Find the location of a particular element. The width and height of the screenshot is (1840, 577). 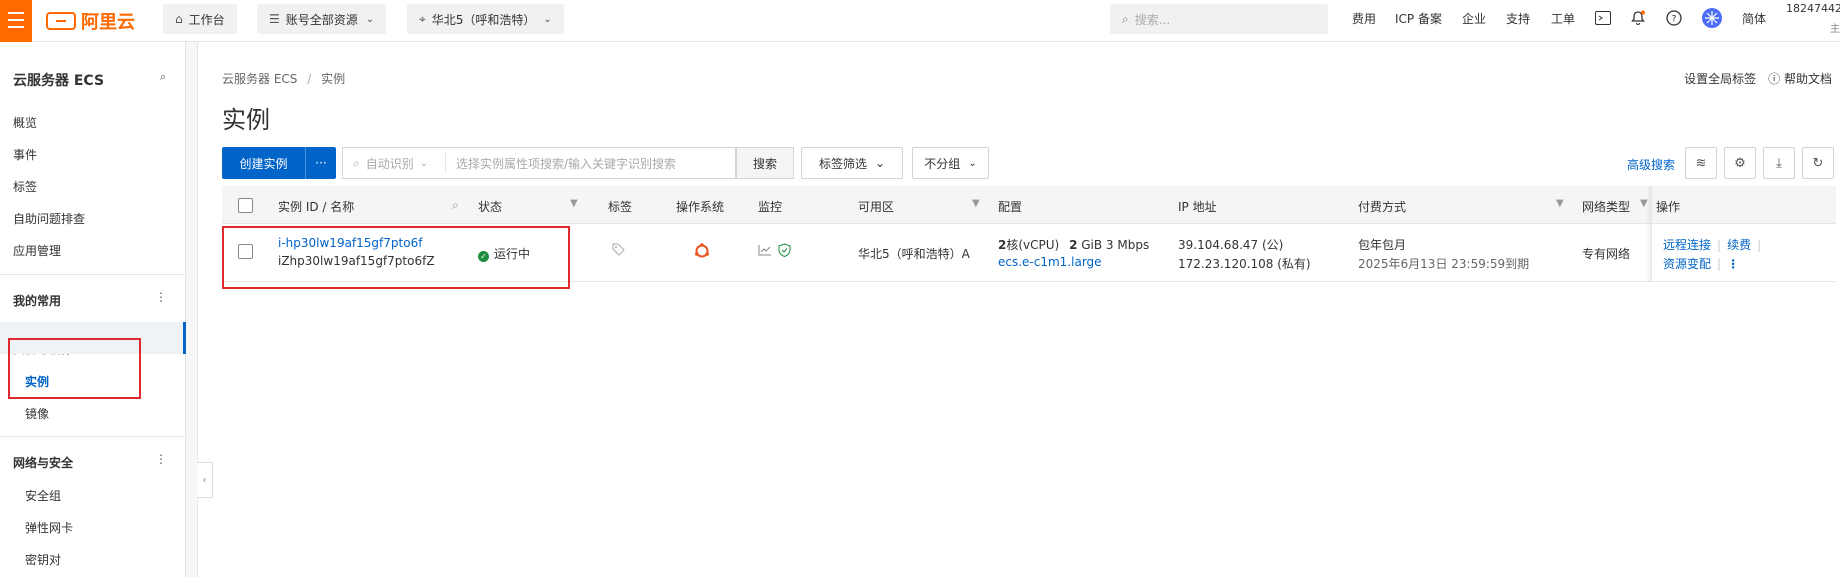

actions-row-1: 远程连接 | 续费 | is located at coordinates (1715, 244).